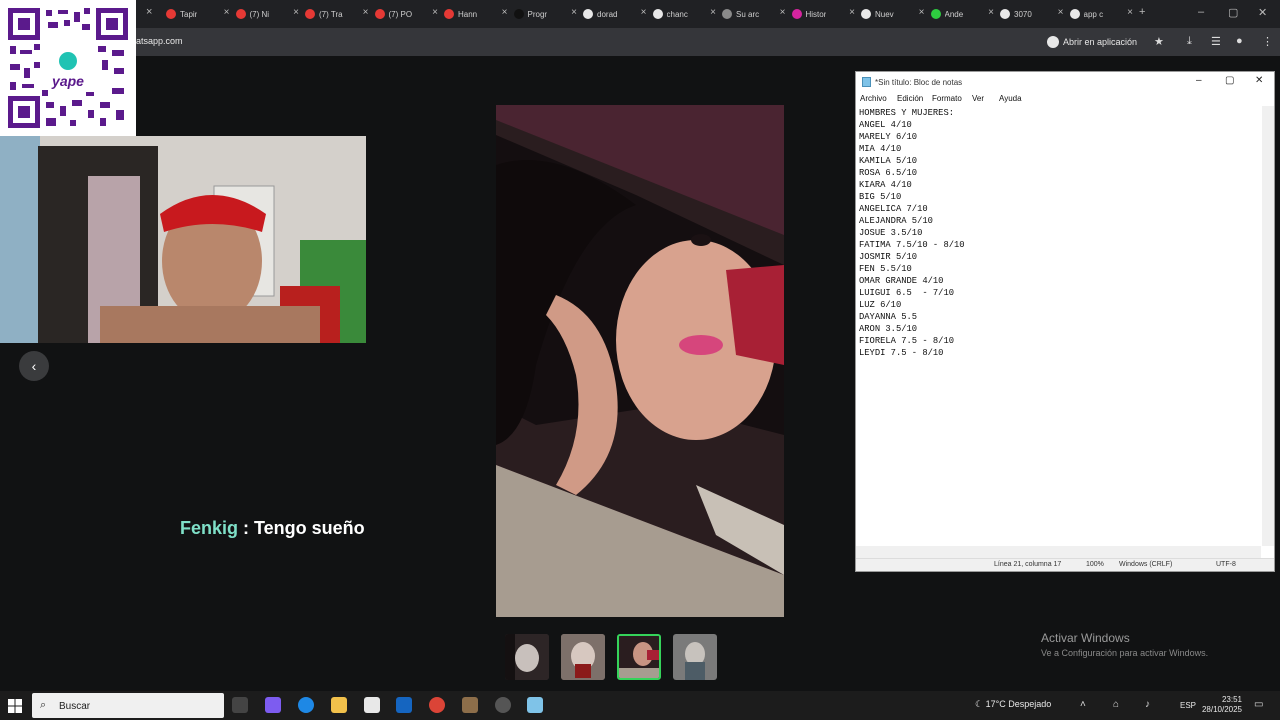 The image size is (1280, 720). I want to click on notepad-line: ALEJANDRA 5/10, so click(896, 221).